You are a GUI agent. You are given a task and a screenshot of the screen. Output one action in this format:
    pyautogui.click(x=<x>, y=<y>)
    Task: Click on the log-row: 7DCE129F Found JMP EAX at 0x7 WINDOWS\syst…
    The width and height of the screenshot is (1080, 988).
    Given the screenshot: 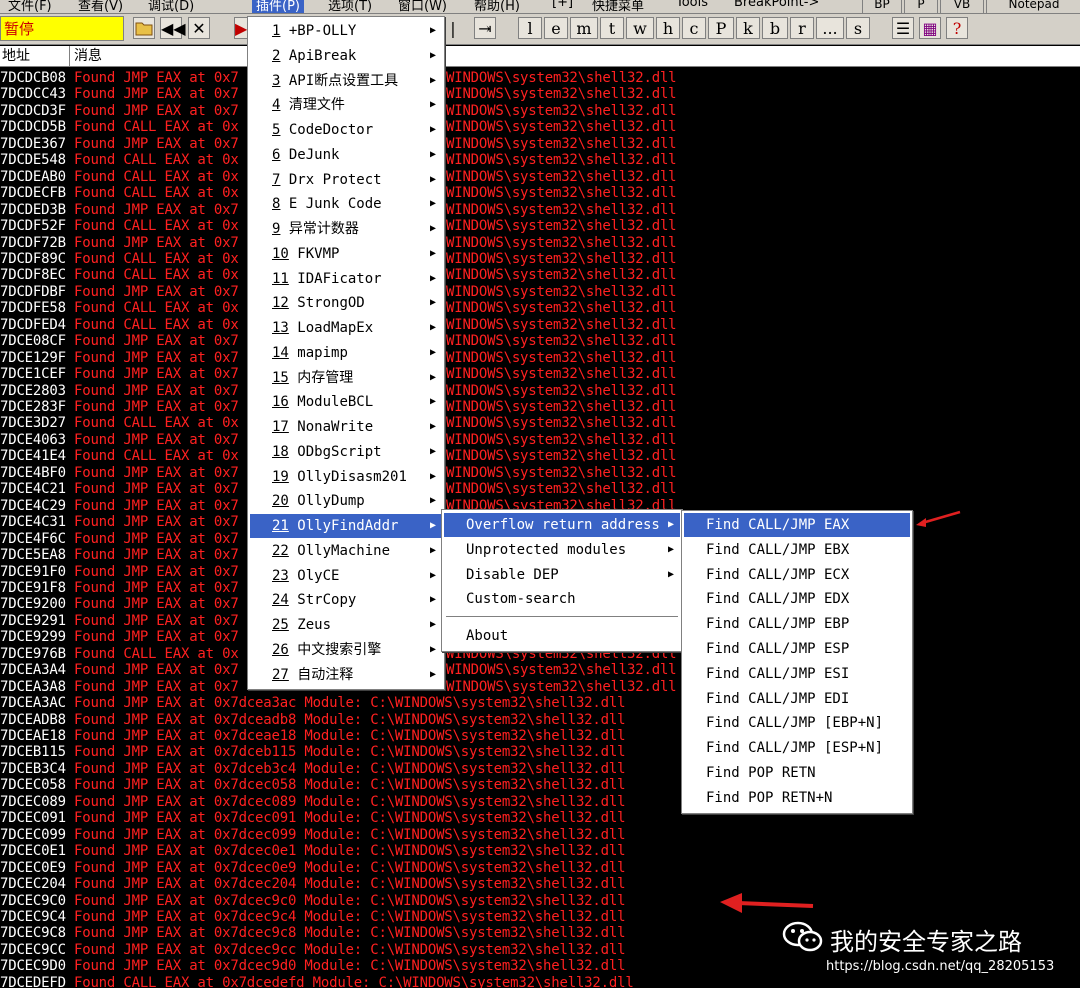 What is the action you would take?
    pyautogui.click(x=540, y=358)
    